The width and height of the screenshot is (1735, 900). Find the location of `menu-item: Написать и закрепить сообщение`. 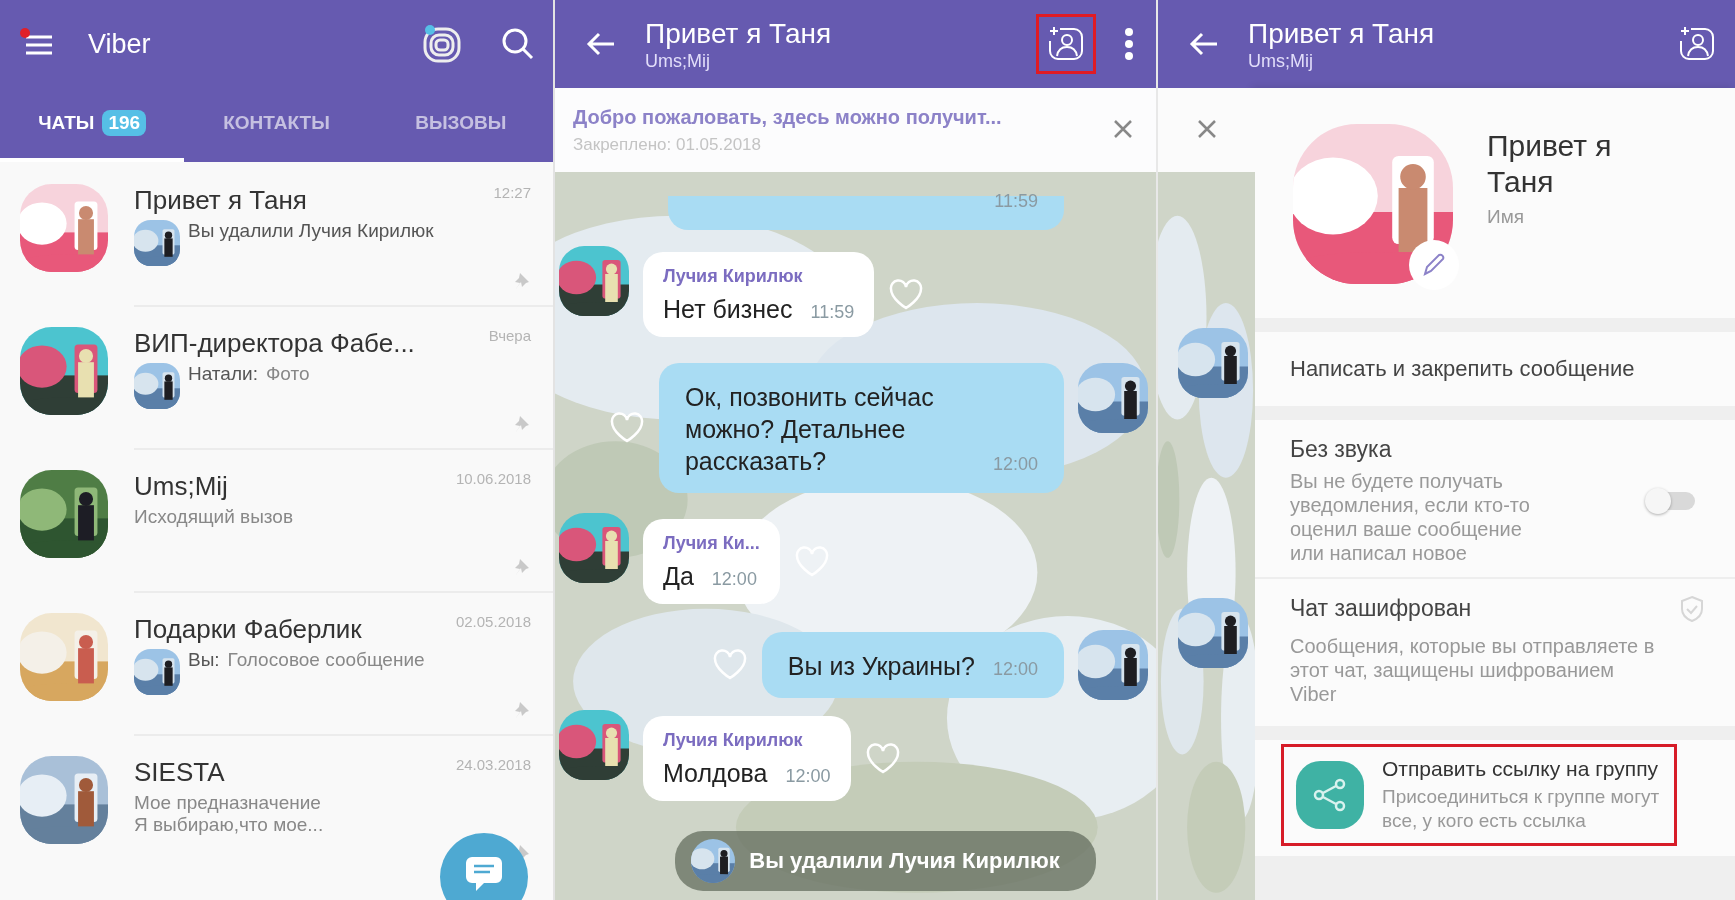

menu-item: Написать и закрепить сообщение is located at coordinates (1495, 369).